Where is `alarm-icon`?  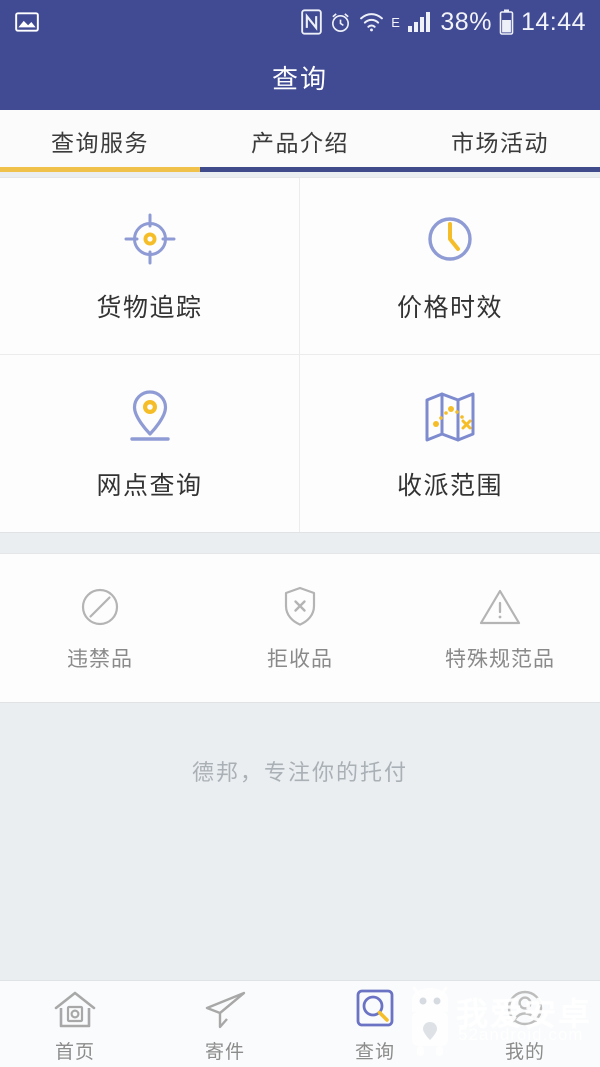
alarm-icon is located at coordinates (340, 22).